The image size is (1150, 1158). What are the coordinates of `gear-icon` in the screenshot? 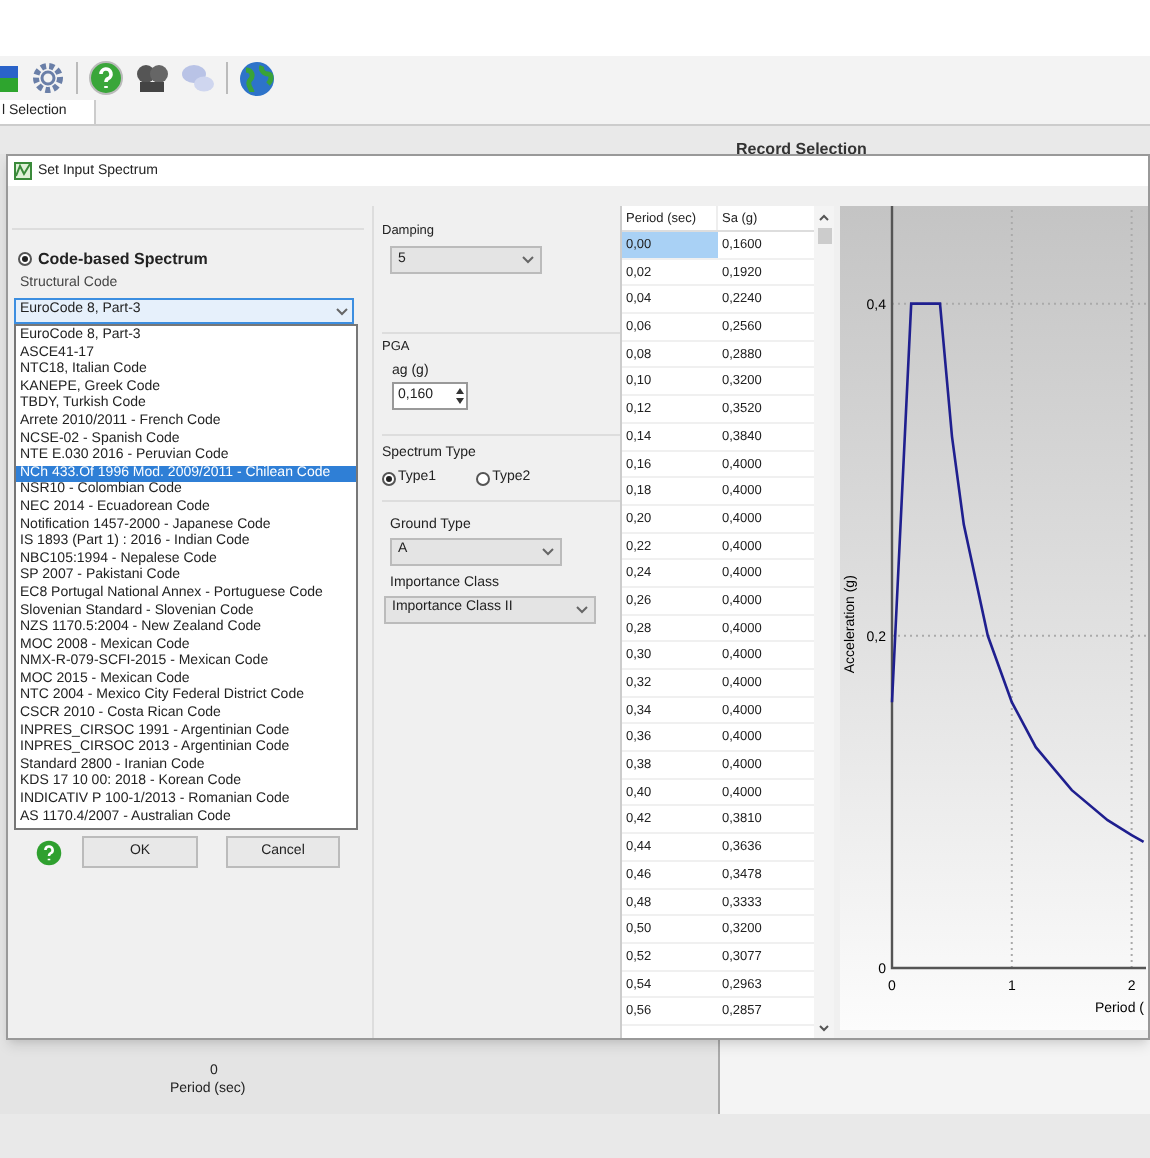 It's located at (48, 78).